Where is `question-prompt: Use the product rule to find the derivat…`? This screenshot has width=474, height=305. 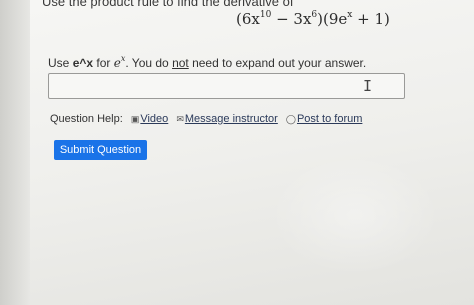
question-prompt: Use the product rule to find the derivat… is located at coordinates (168, 4).